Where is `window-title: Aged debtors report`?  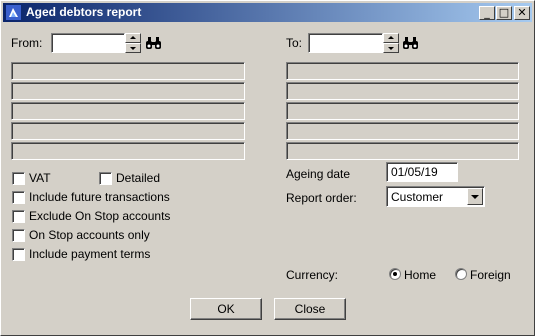
window-title: Aged debtors report is located at coordinates (84, 12).